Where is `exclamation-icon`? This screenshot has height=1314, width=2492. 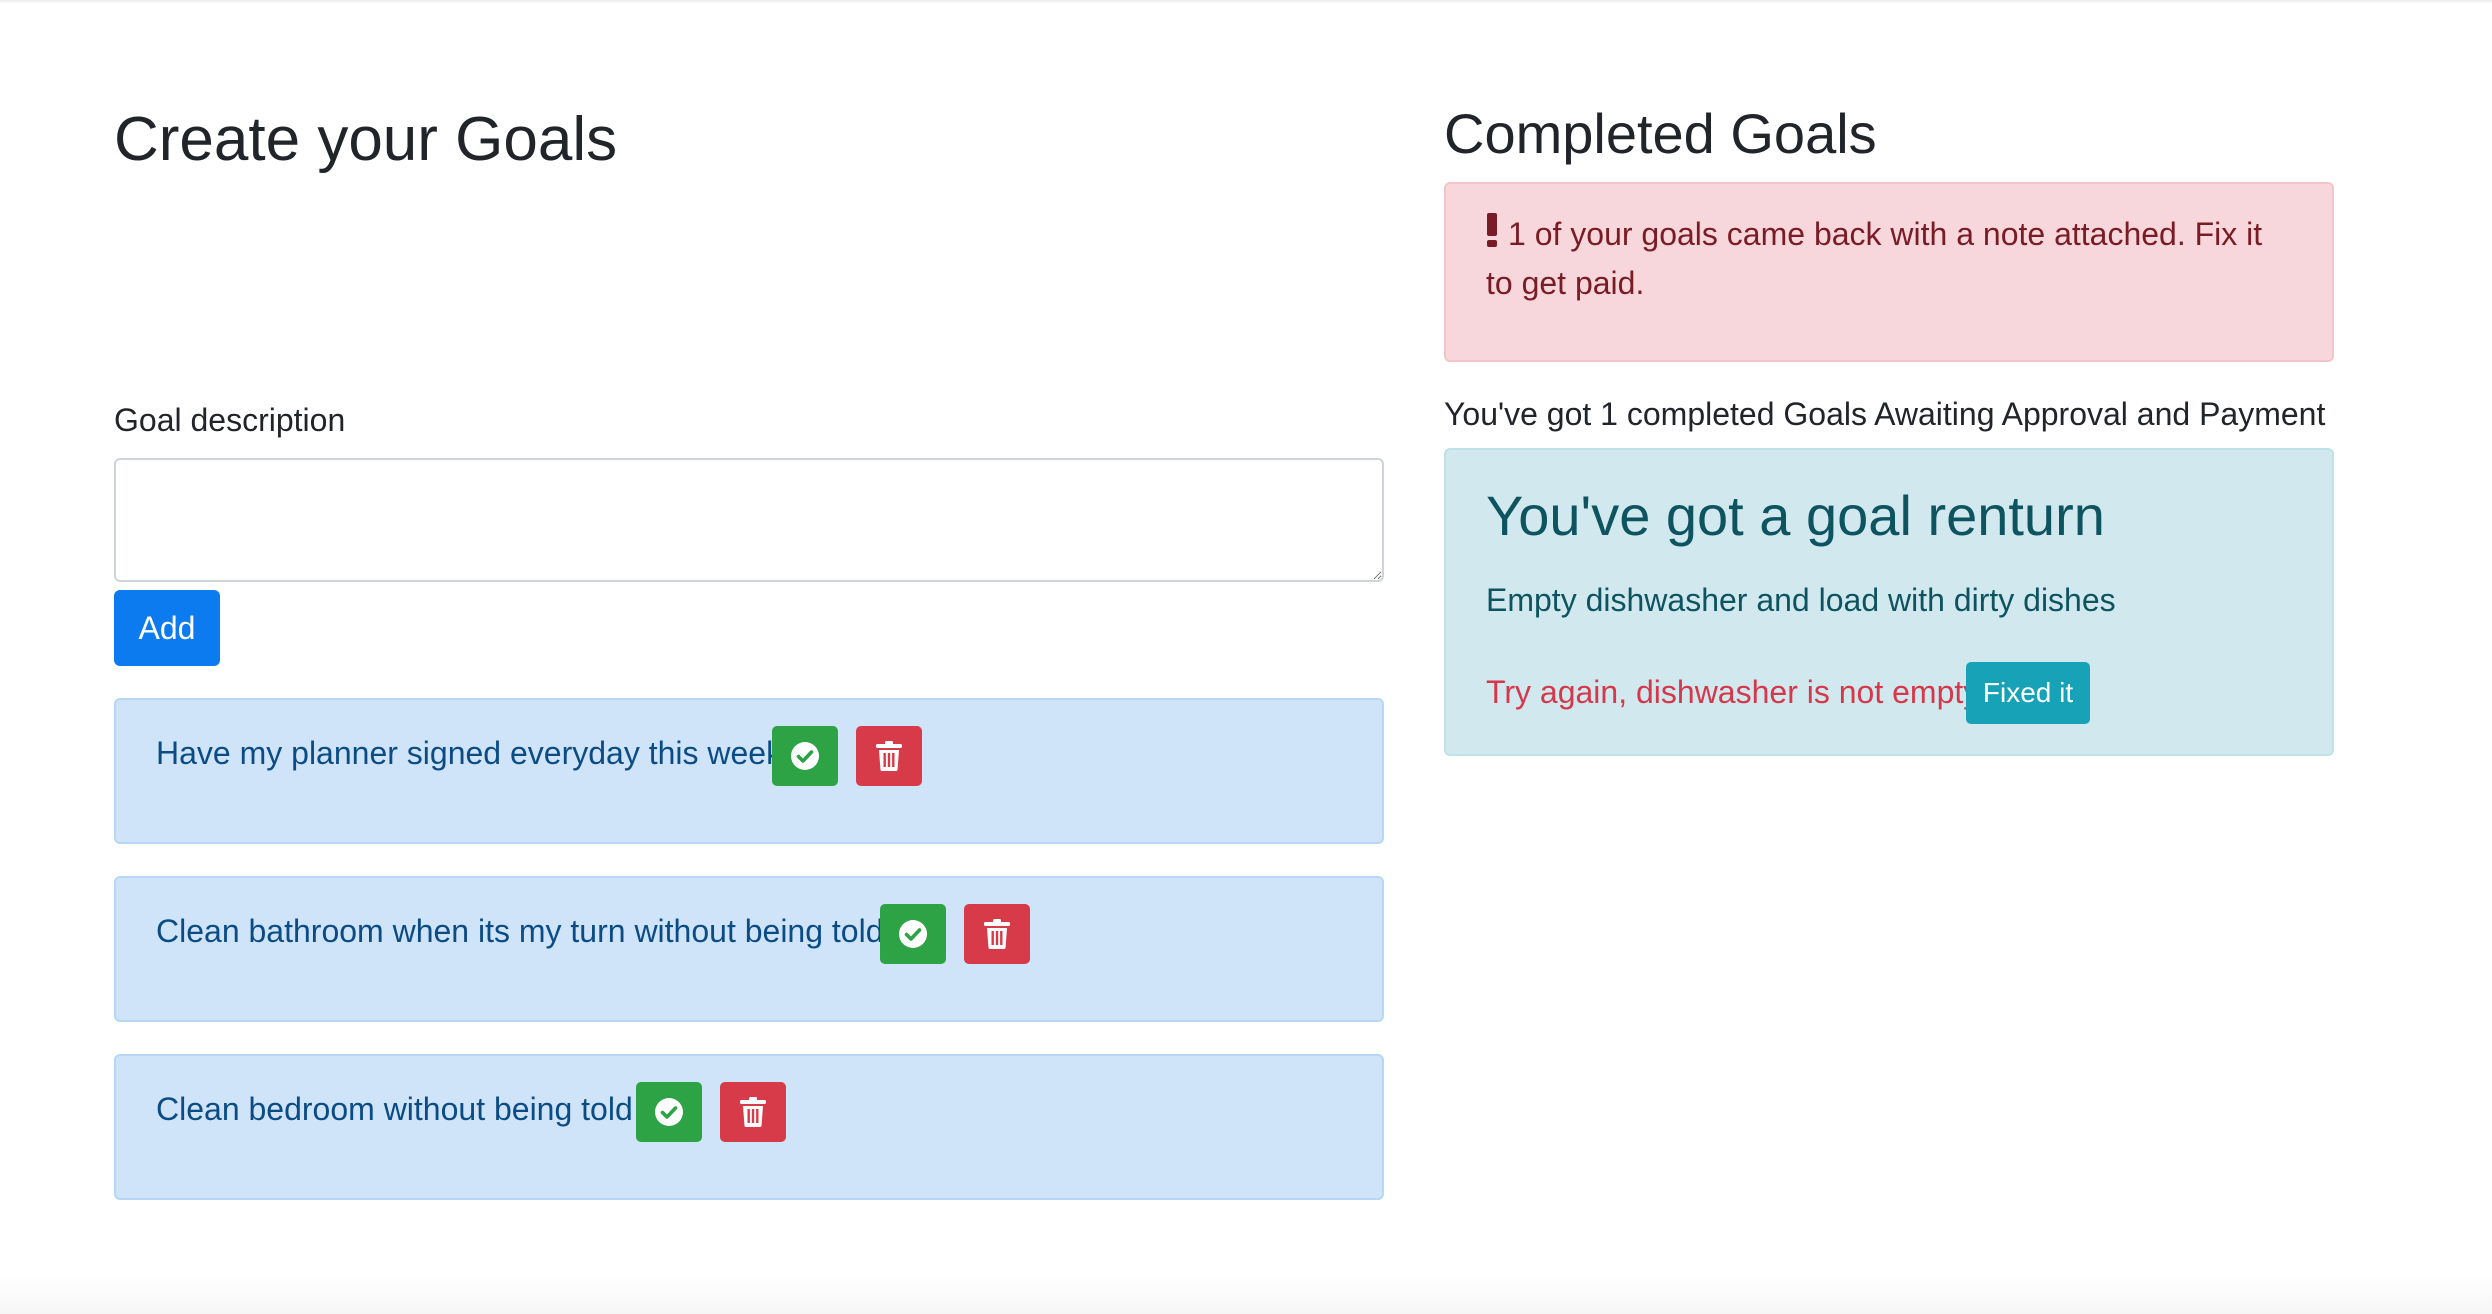 exclamation-icon is located at coordinates (1492, 230).